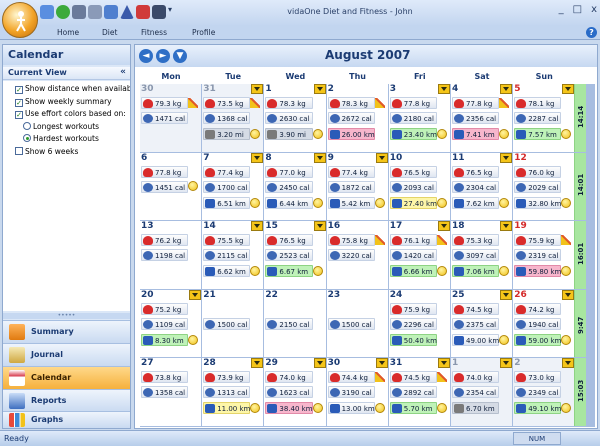 This screenshot has height=446, width=600. What do you see at coordinates (227, 408) in the screenshot?
I see `workout-entry: 11.00 km` at bounding box center [227, 408].